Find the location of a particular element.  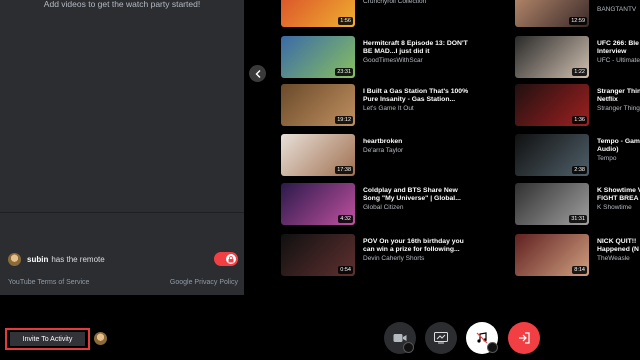

video-item: 2:38 Tempo - Gam Audio) Tempo is located at coordinates (577, 158).